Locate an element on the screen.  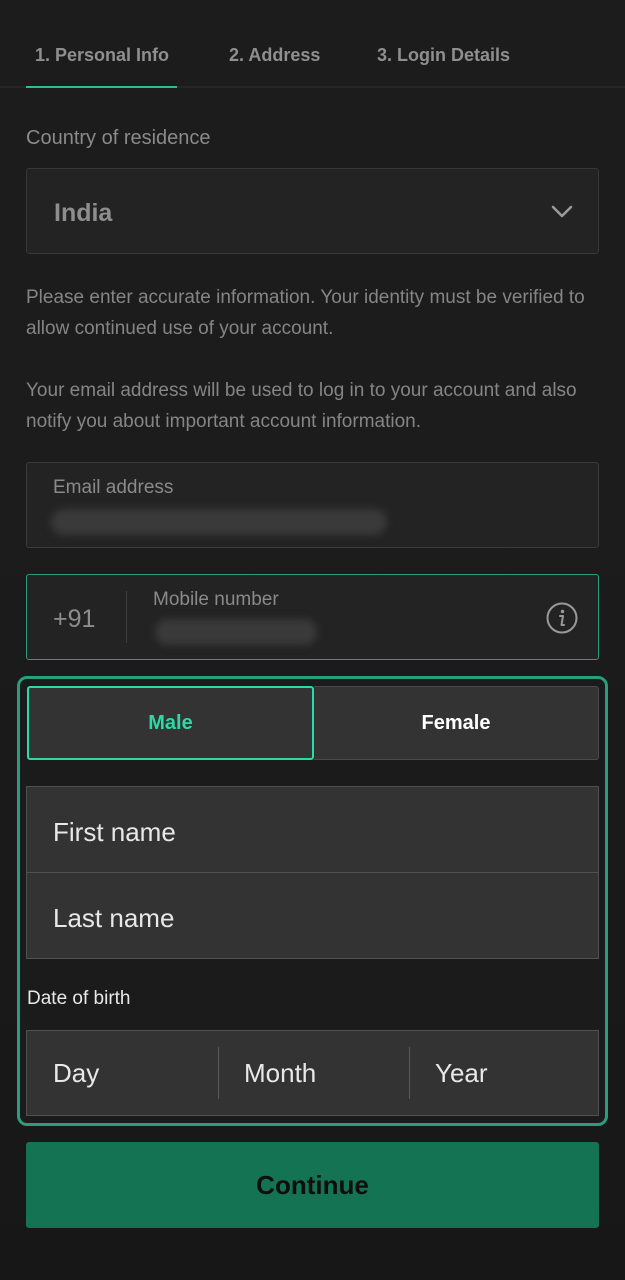
email-value-redacted is located at coordinates (219, 522).